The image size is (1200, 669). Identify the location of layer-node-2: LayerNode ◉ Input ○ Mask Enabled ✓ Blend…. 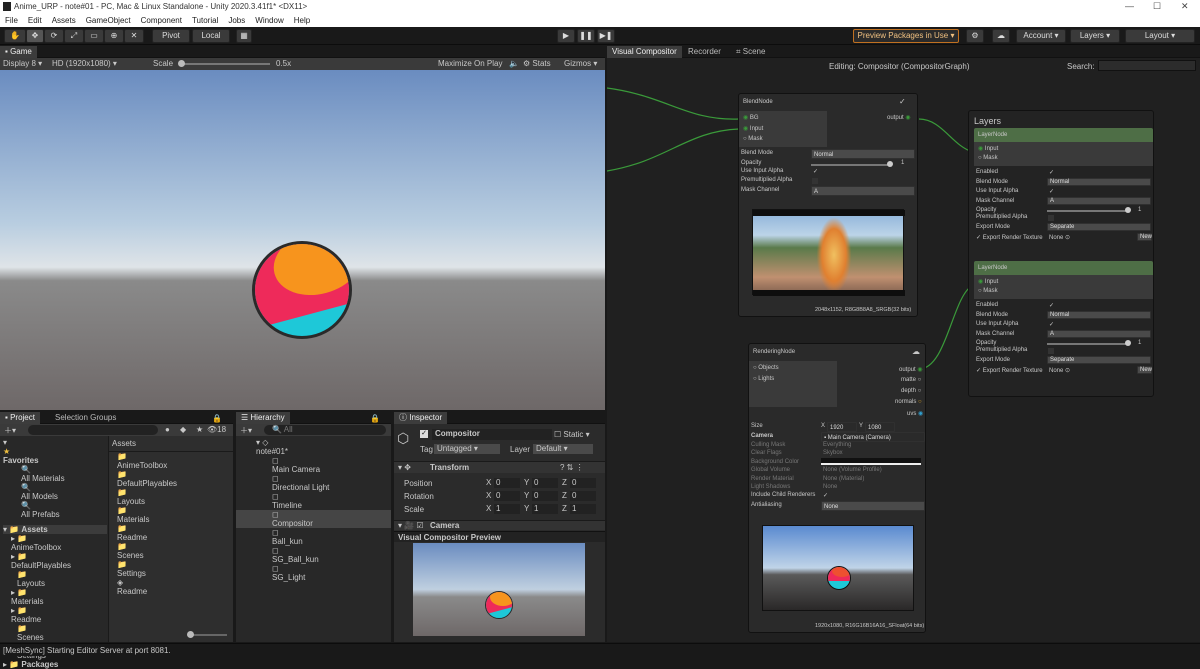
(1063, 318).